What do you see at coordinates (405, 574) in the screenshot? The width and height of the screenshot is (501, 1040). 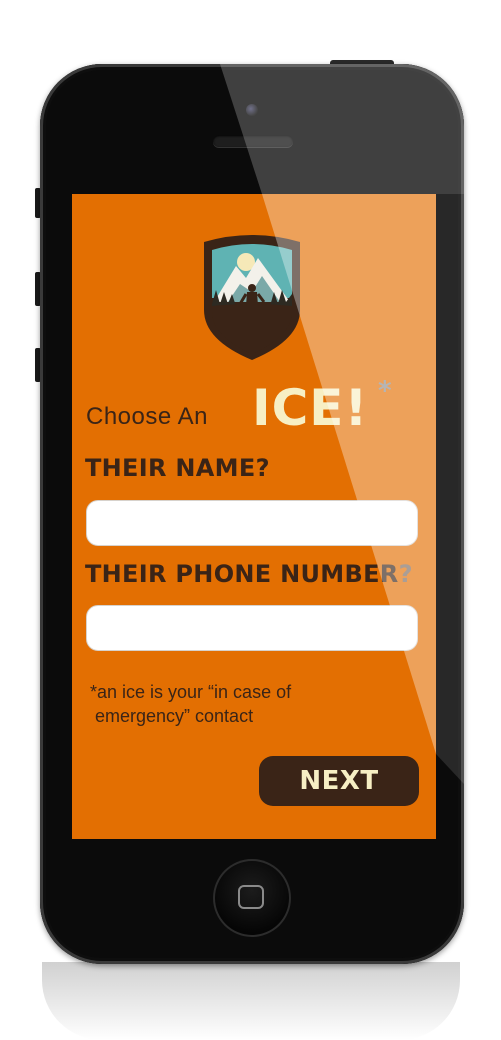 I see `phone-label-question: ?` at bounding box center [405, 574].